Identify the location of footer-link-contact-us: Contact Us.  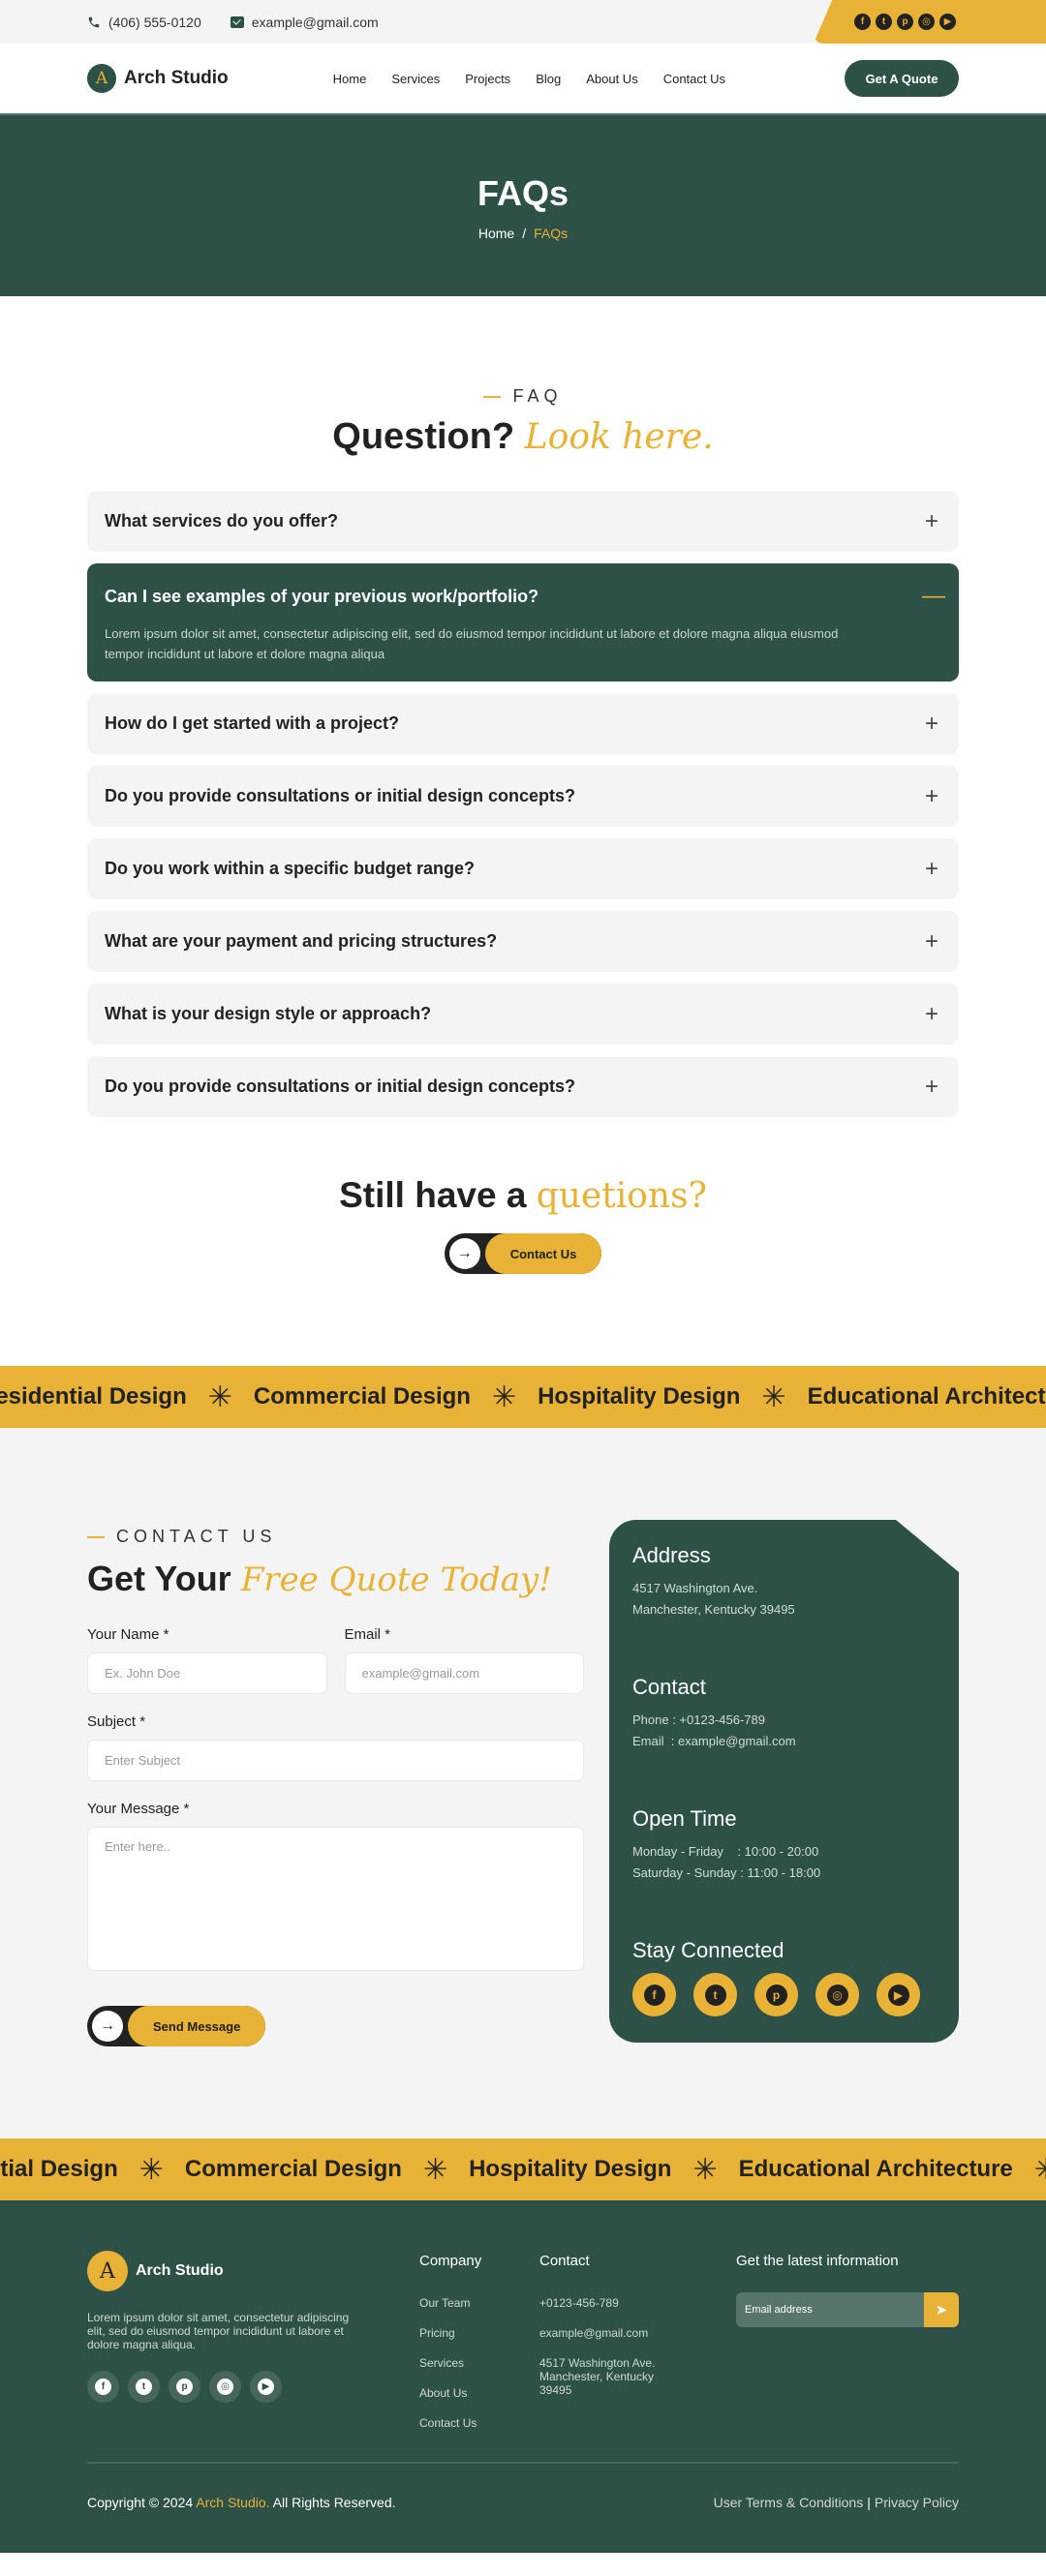
(479, 2423).